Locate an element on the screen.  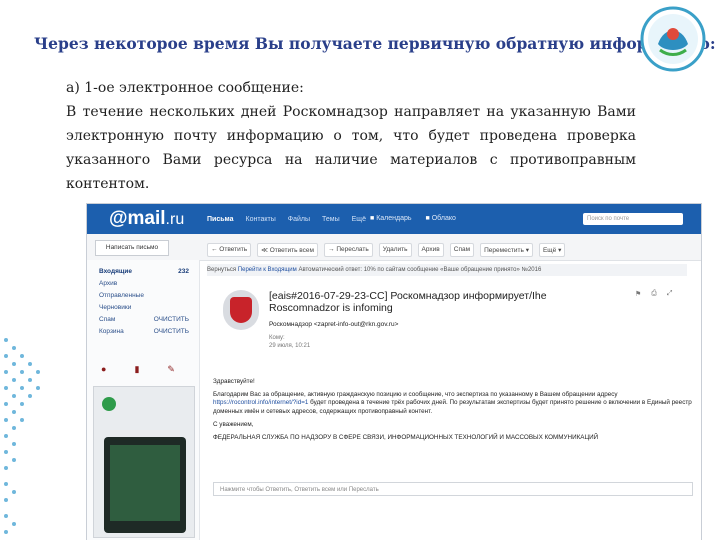
folder-archive: Архив is located at coordinates (144, 283).